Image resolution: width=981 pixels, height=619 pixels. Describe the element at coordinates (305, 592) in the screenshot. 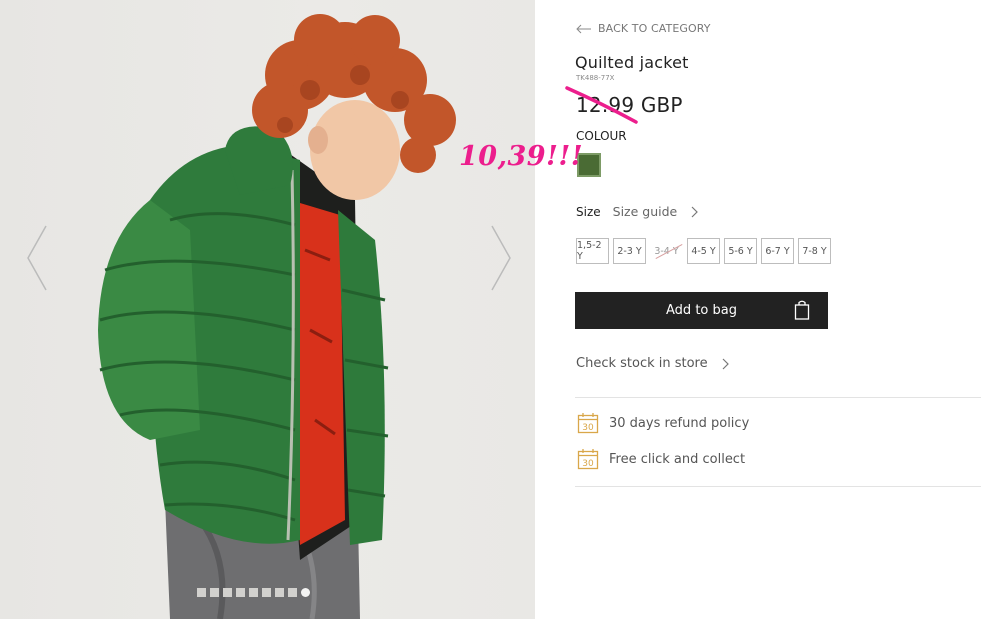

I see `gallery-dot-active` at that location.